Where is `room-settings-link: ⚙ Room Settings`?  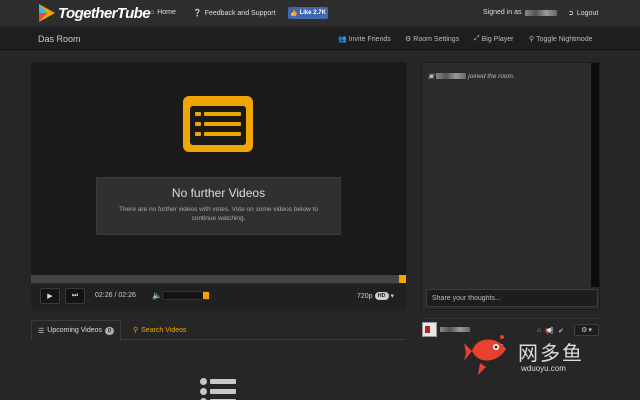
room-settings-link: ⚙ Room Settings is located at coordinates (432, 39).